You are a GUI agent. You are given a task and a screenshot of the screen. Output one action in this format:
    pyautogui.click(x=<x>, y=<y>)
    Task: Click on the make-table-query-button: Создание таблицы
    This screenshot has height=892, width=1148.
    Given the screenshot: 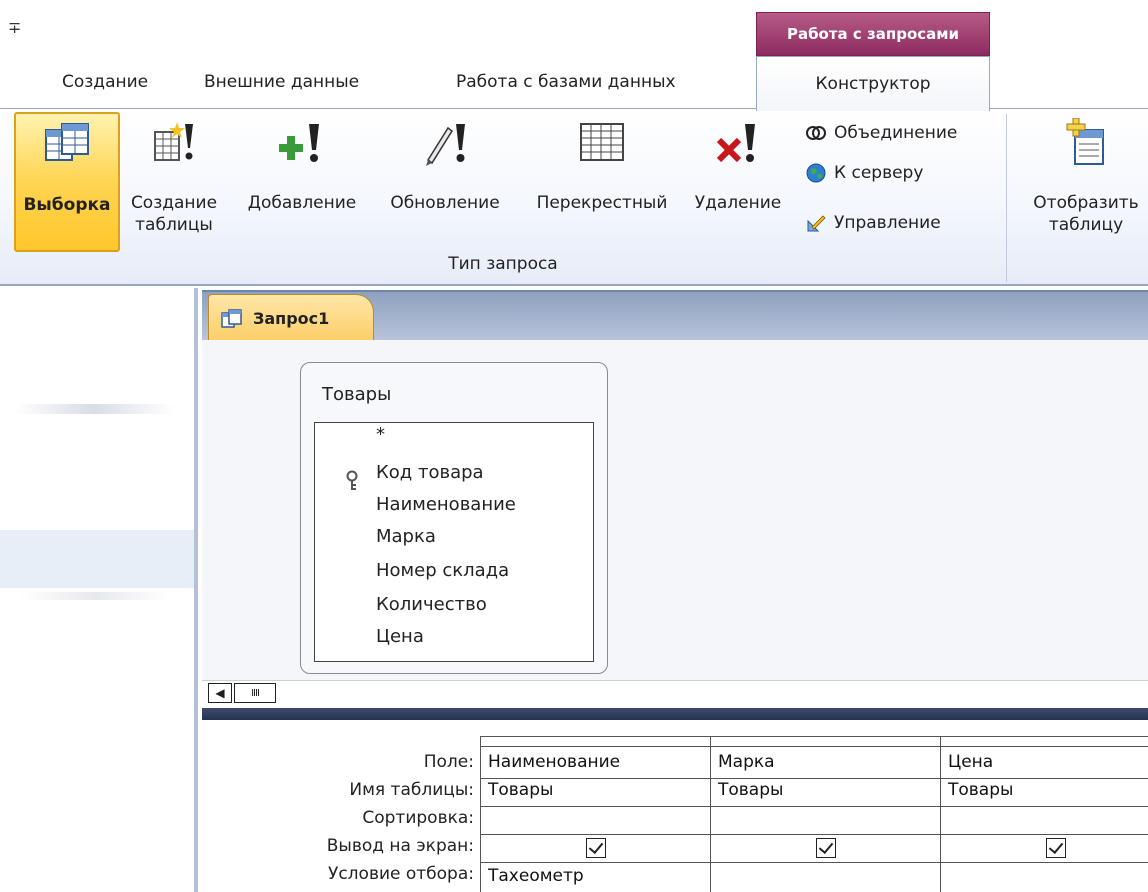 What is the action you would take?
    pyautogui.click(x=174, y=182)
    